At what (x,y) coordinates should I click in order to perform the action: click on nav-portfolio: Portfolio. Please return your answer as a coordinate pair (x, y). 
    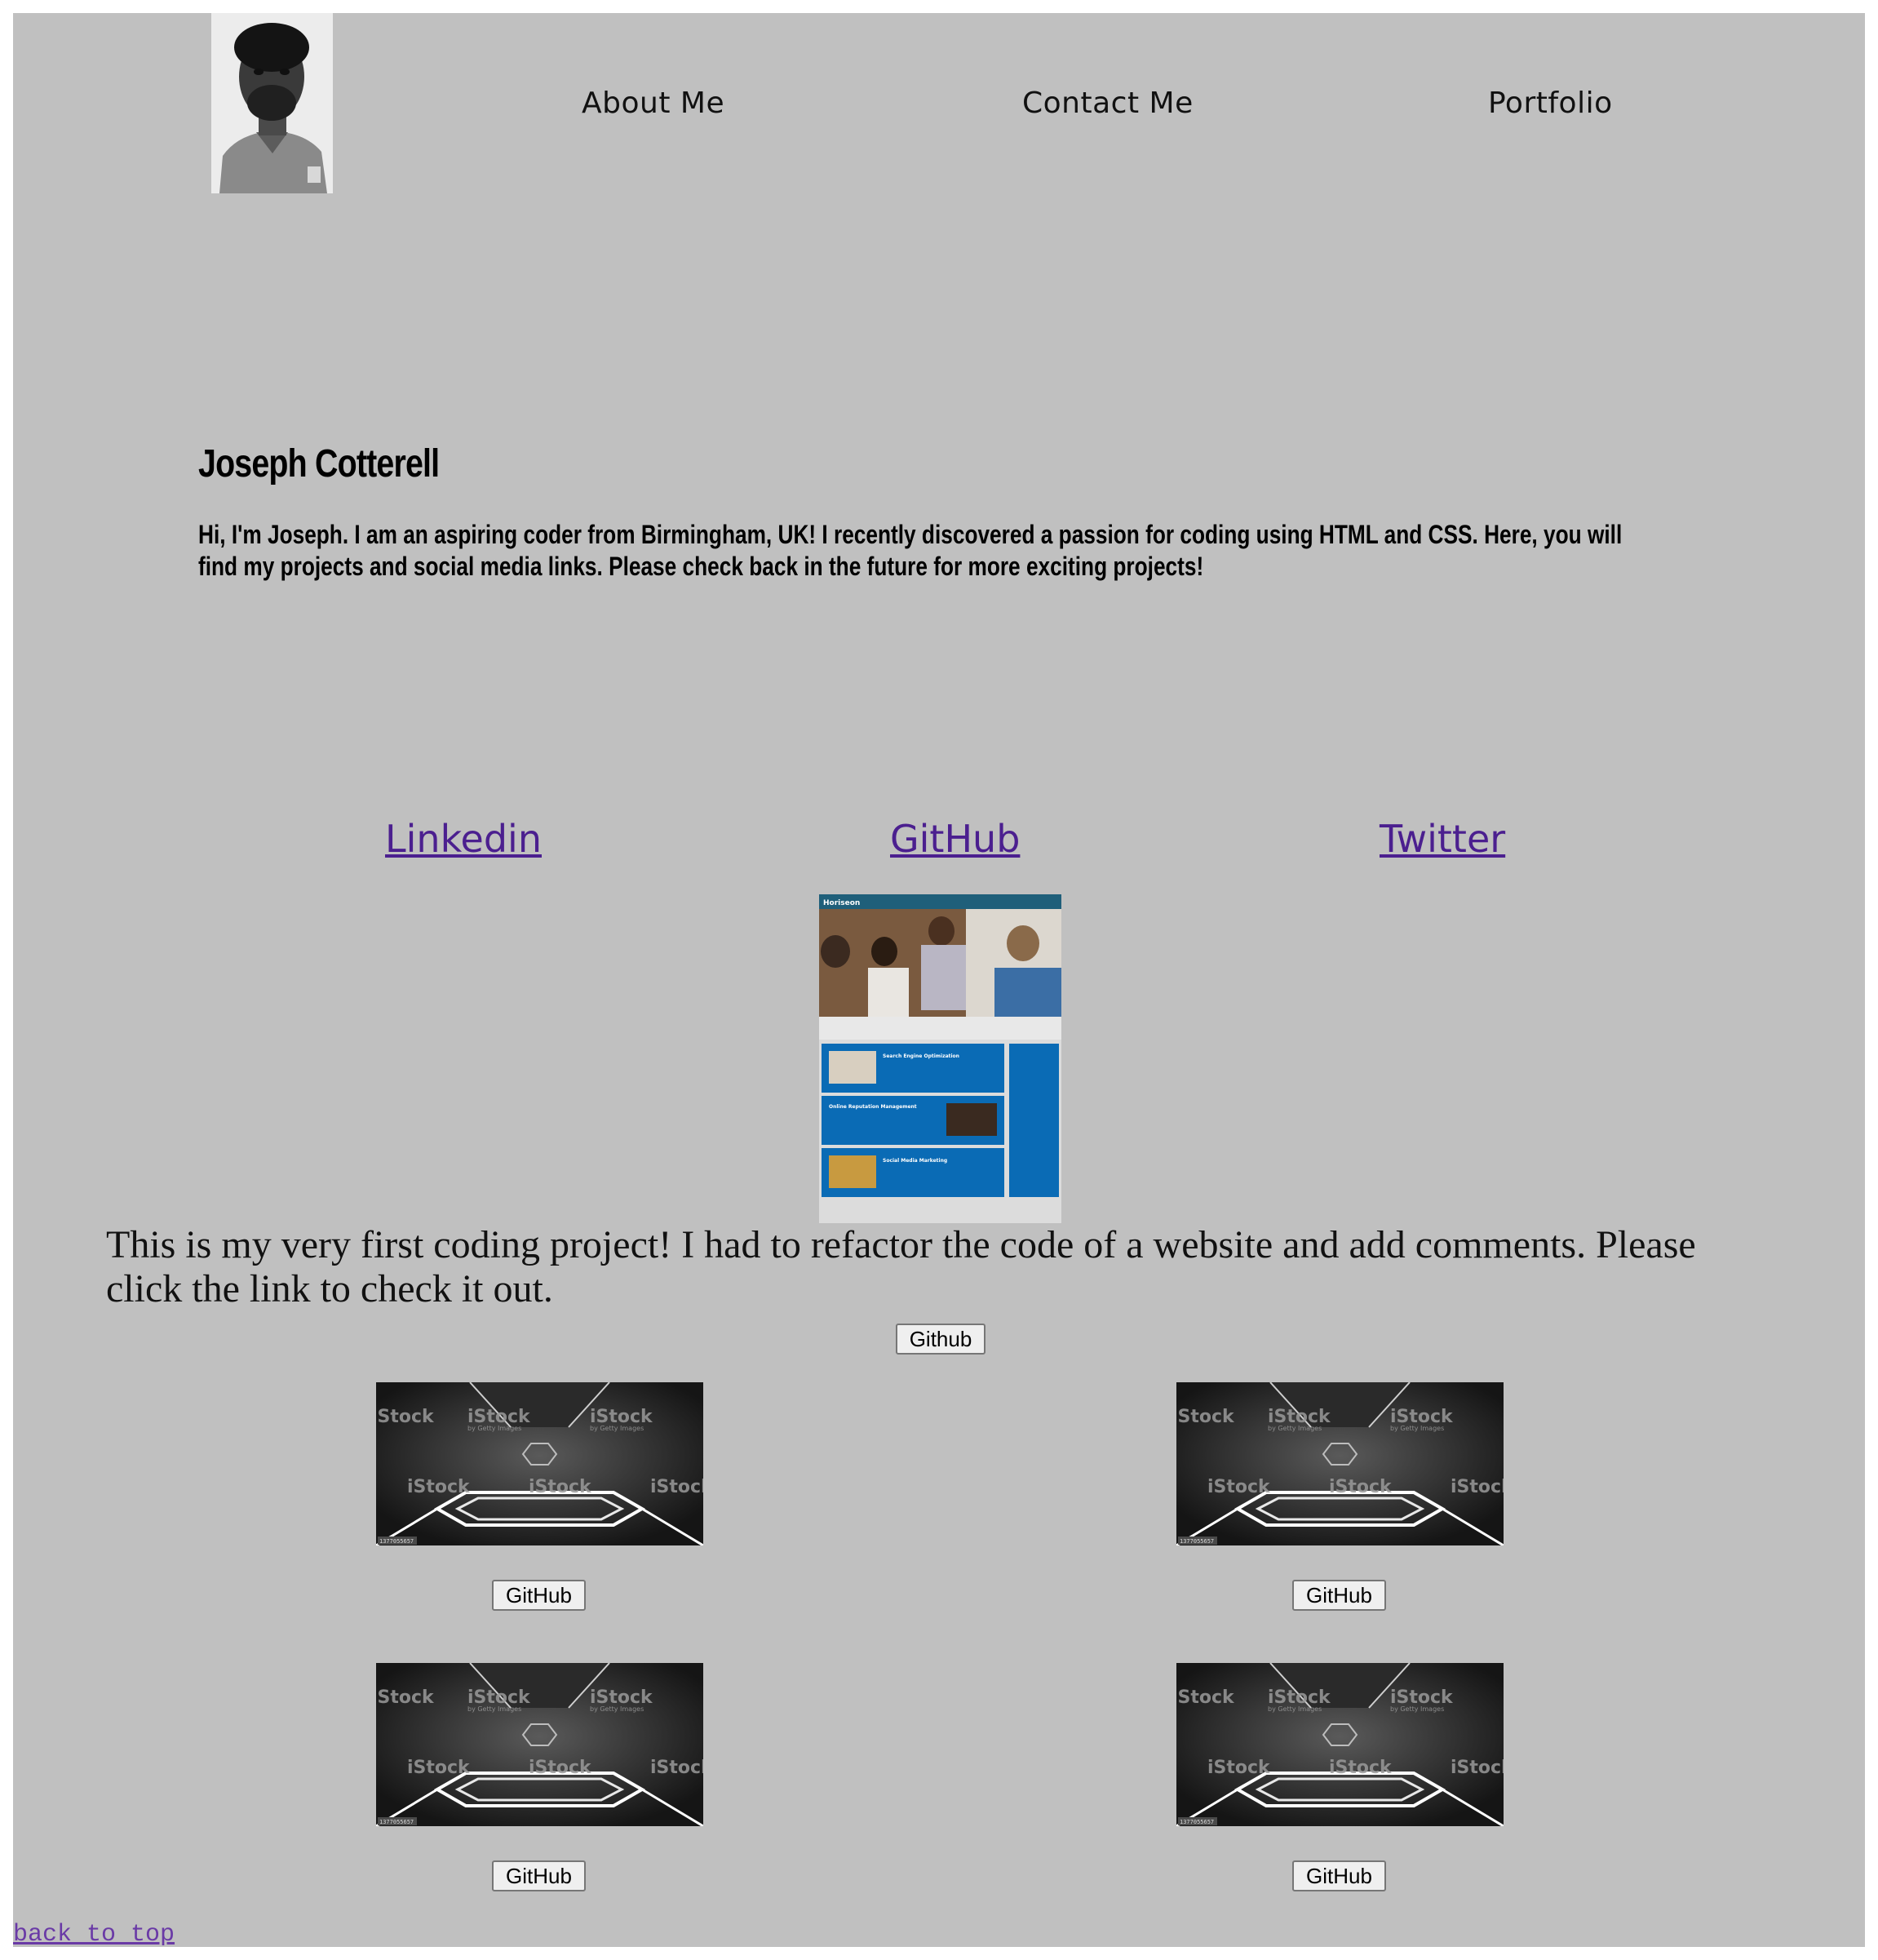
    Looking at the image, I should click on (1550, 103).